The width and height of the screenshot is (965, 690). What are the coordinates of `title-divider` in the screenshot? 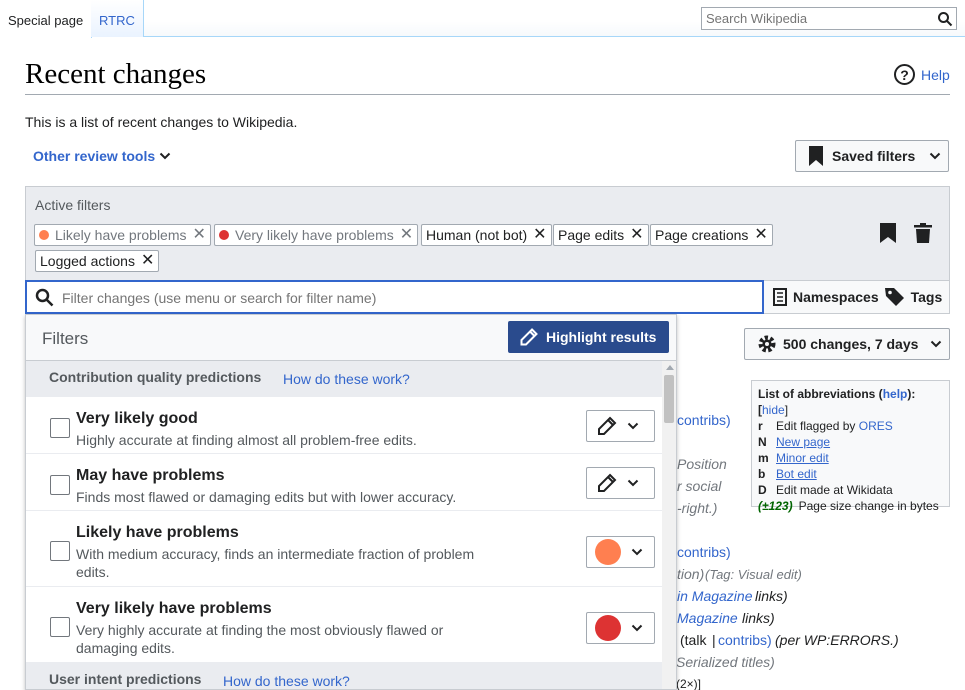 It's located at (487, 94).